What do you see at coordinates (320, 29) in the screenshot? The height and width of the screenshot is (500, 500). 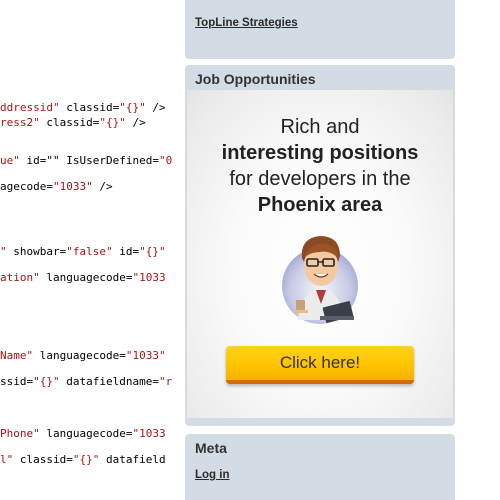 I see `sponsors-widget: TopLine Strategies` at bounding box center [320, 29].